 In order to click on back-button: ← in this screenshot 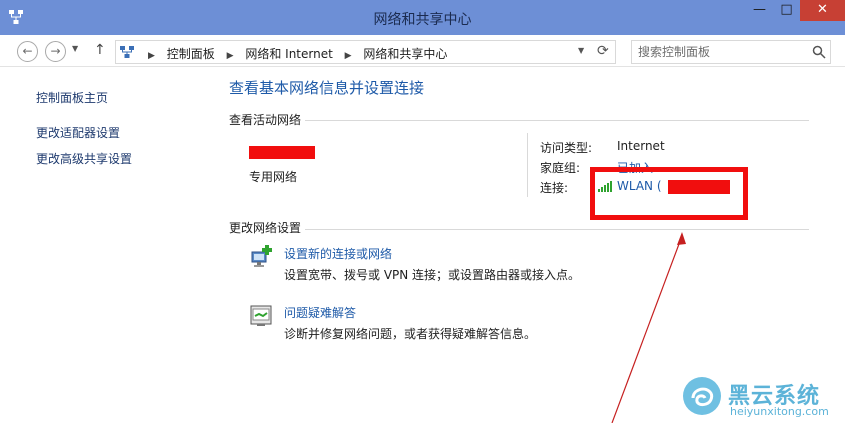, I will do `click(27, 51)`.